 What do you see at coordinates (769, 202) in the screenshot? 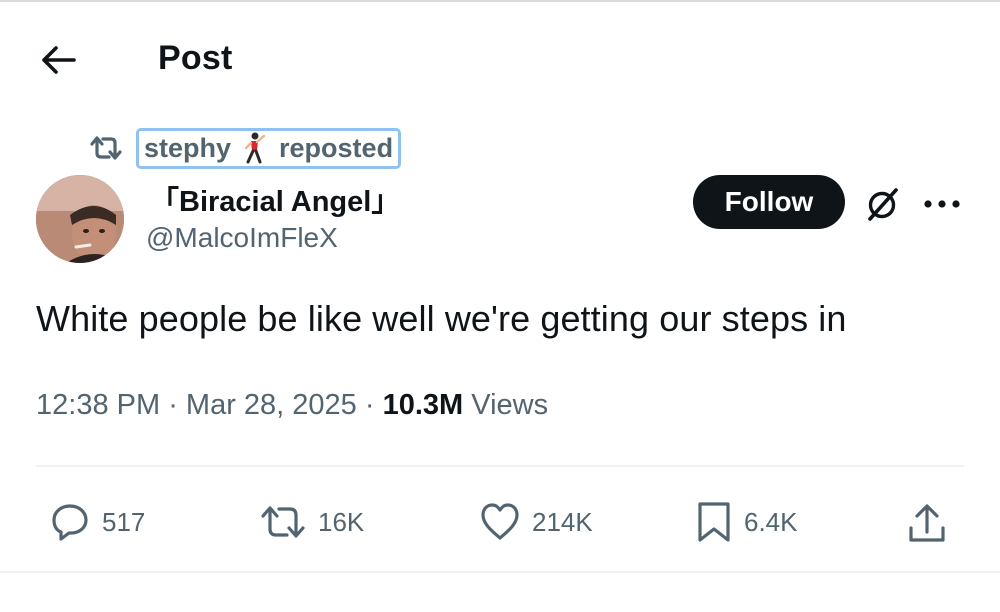
I see `follow-button: Follow` at bounding box center [769, 202].